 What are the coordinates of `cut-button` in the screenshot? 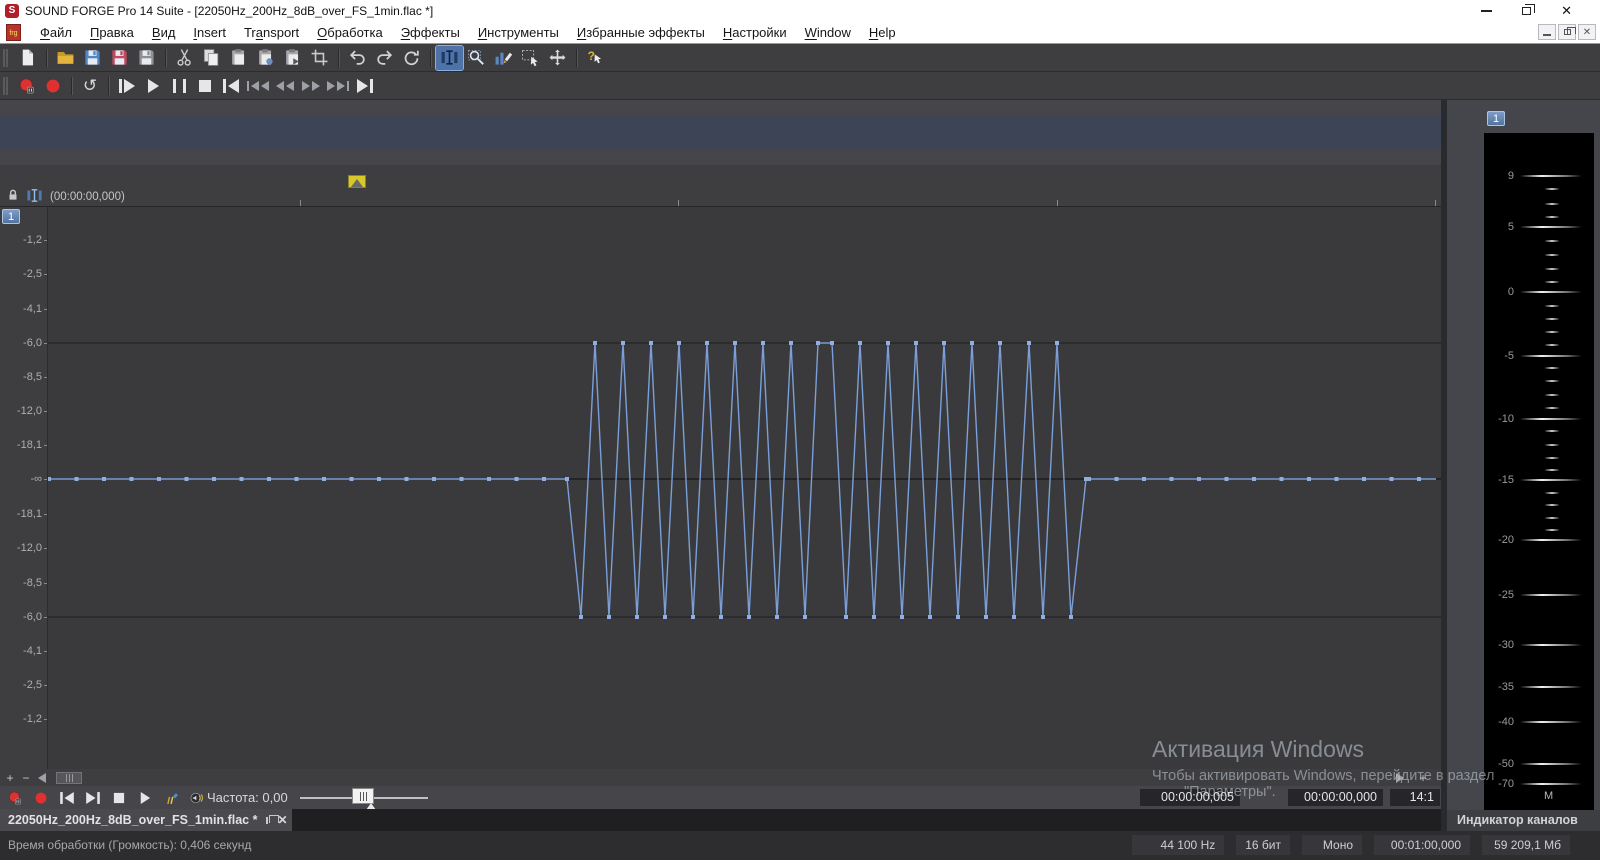 It's located at (184, 58).